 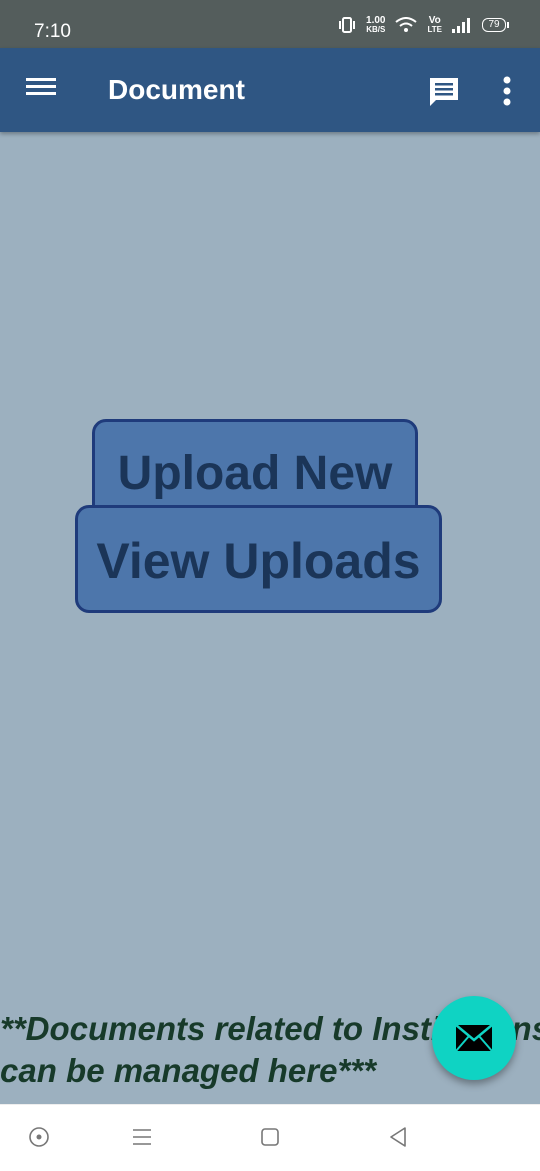 I want to click on app-bar: Document, so click(x=270, y=90).